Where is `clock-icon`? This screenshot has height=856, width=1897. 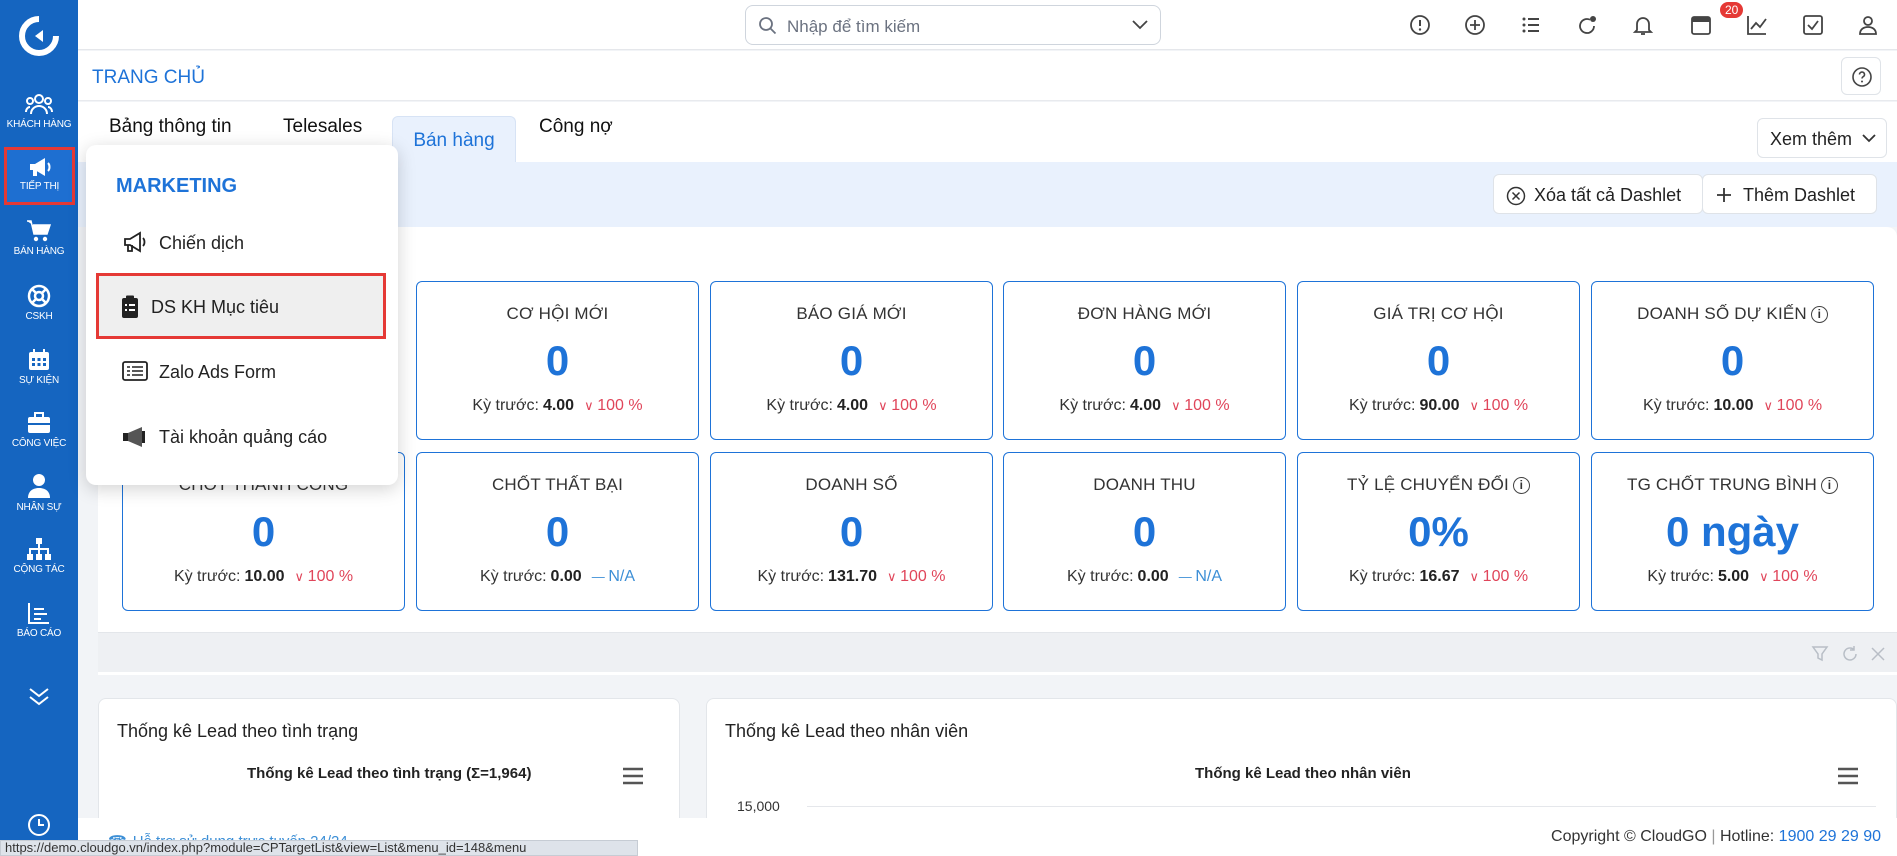
clock-icon is located at coordinates (39, 825).